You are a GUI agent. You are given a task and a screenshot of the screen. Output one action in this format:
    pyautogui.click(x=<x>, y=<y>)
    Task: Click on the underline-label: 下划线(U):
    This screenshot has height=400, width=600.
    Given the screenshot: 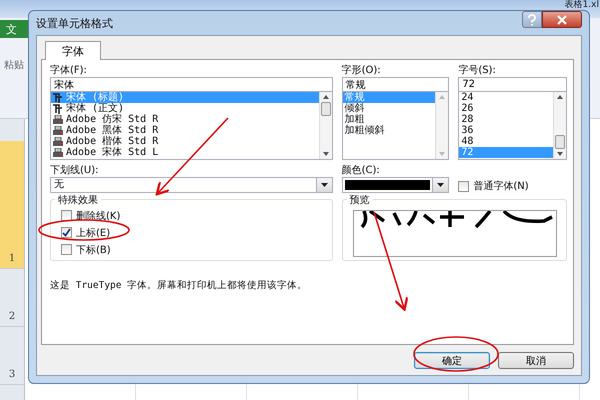 What is the action you would take?
    pyautogui.click(x=75, y=170)
    